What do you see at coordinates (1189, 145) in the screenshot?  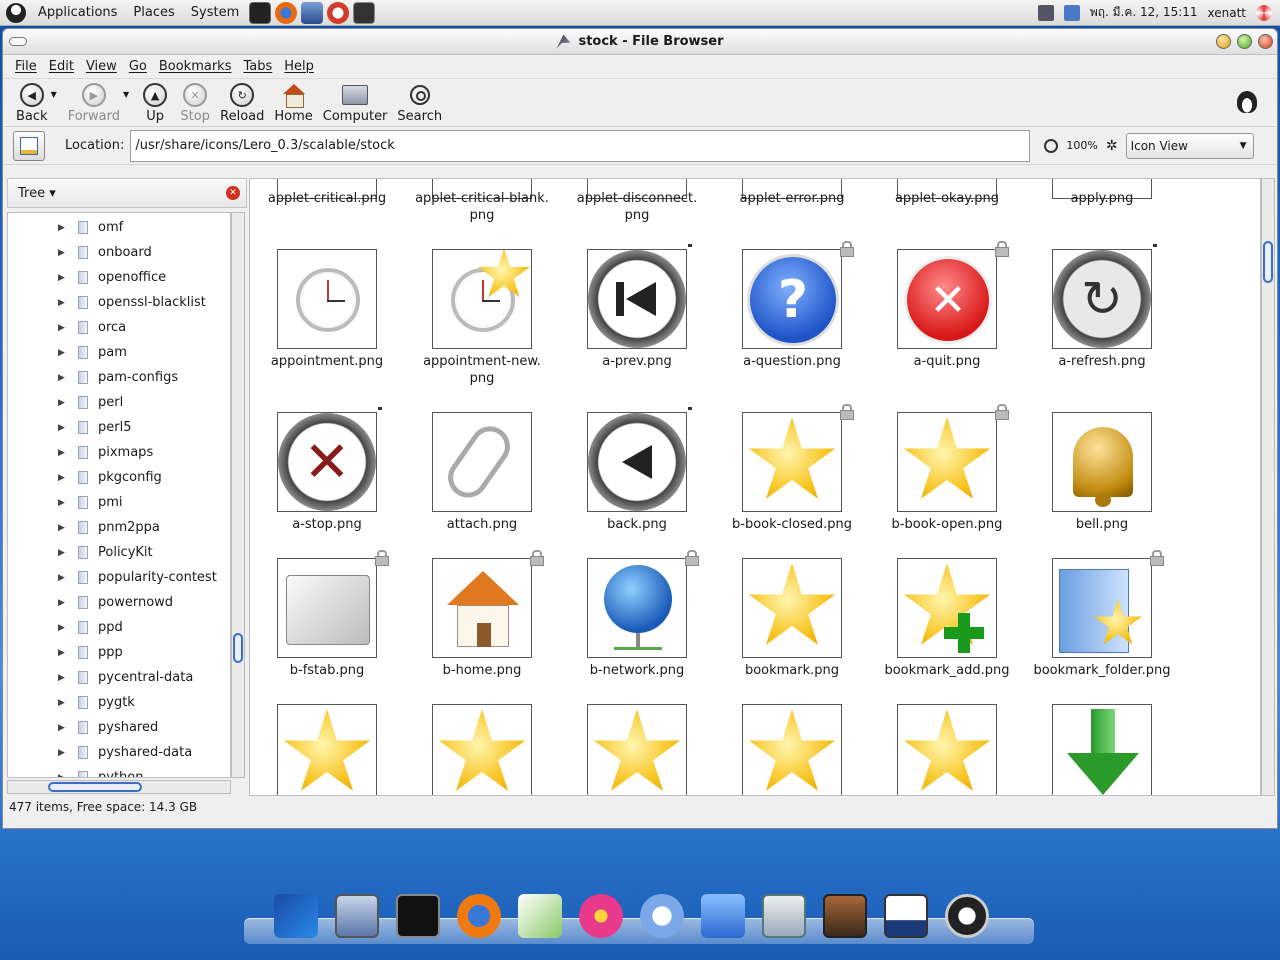 I see `view-mode-select: Icon View ▼` at bounding box center [1189, 145].